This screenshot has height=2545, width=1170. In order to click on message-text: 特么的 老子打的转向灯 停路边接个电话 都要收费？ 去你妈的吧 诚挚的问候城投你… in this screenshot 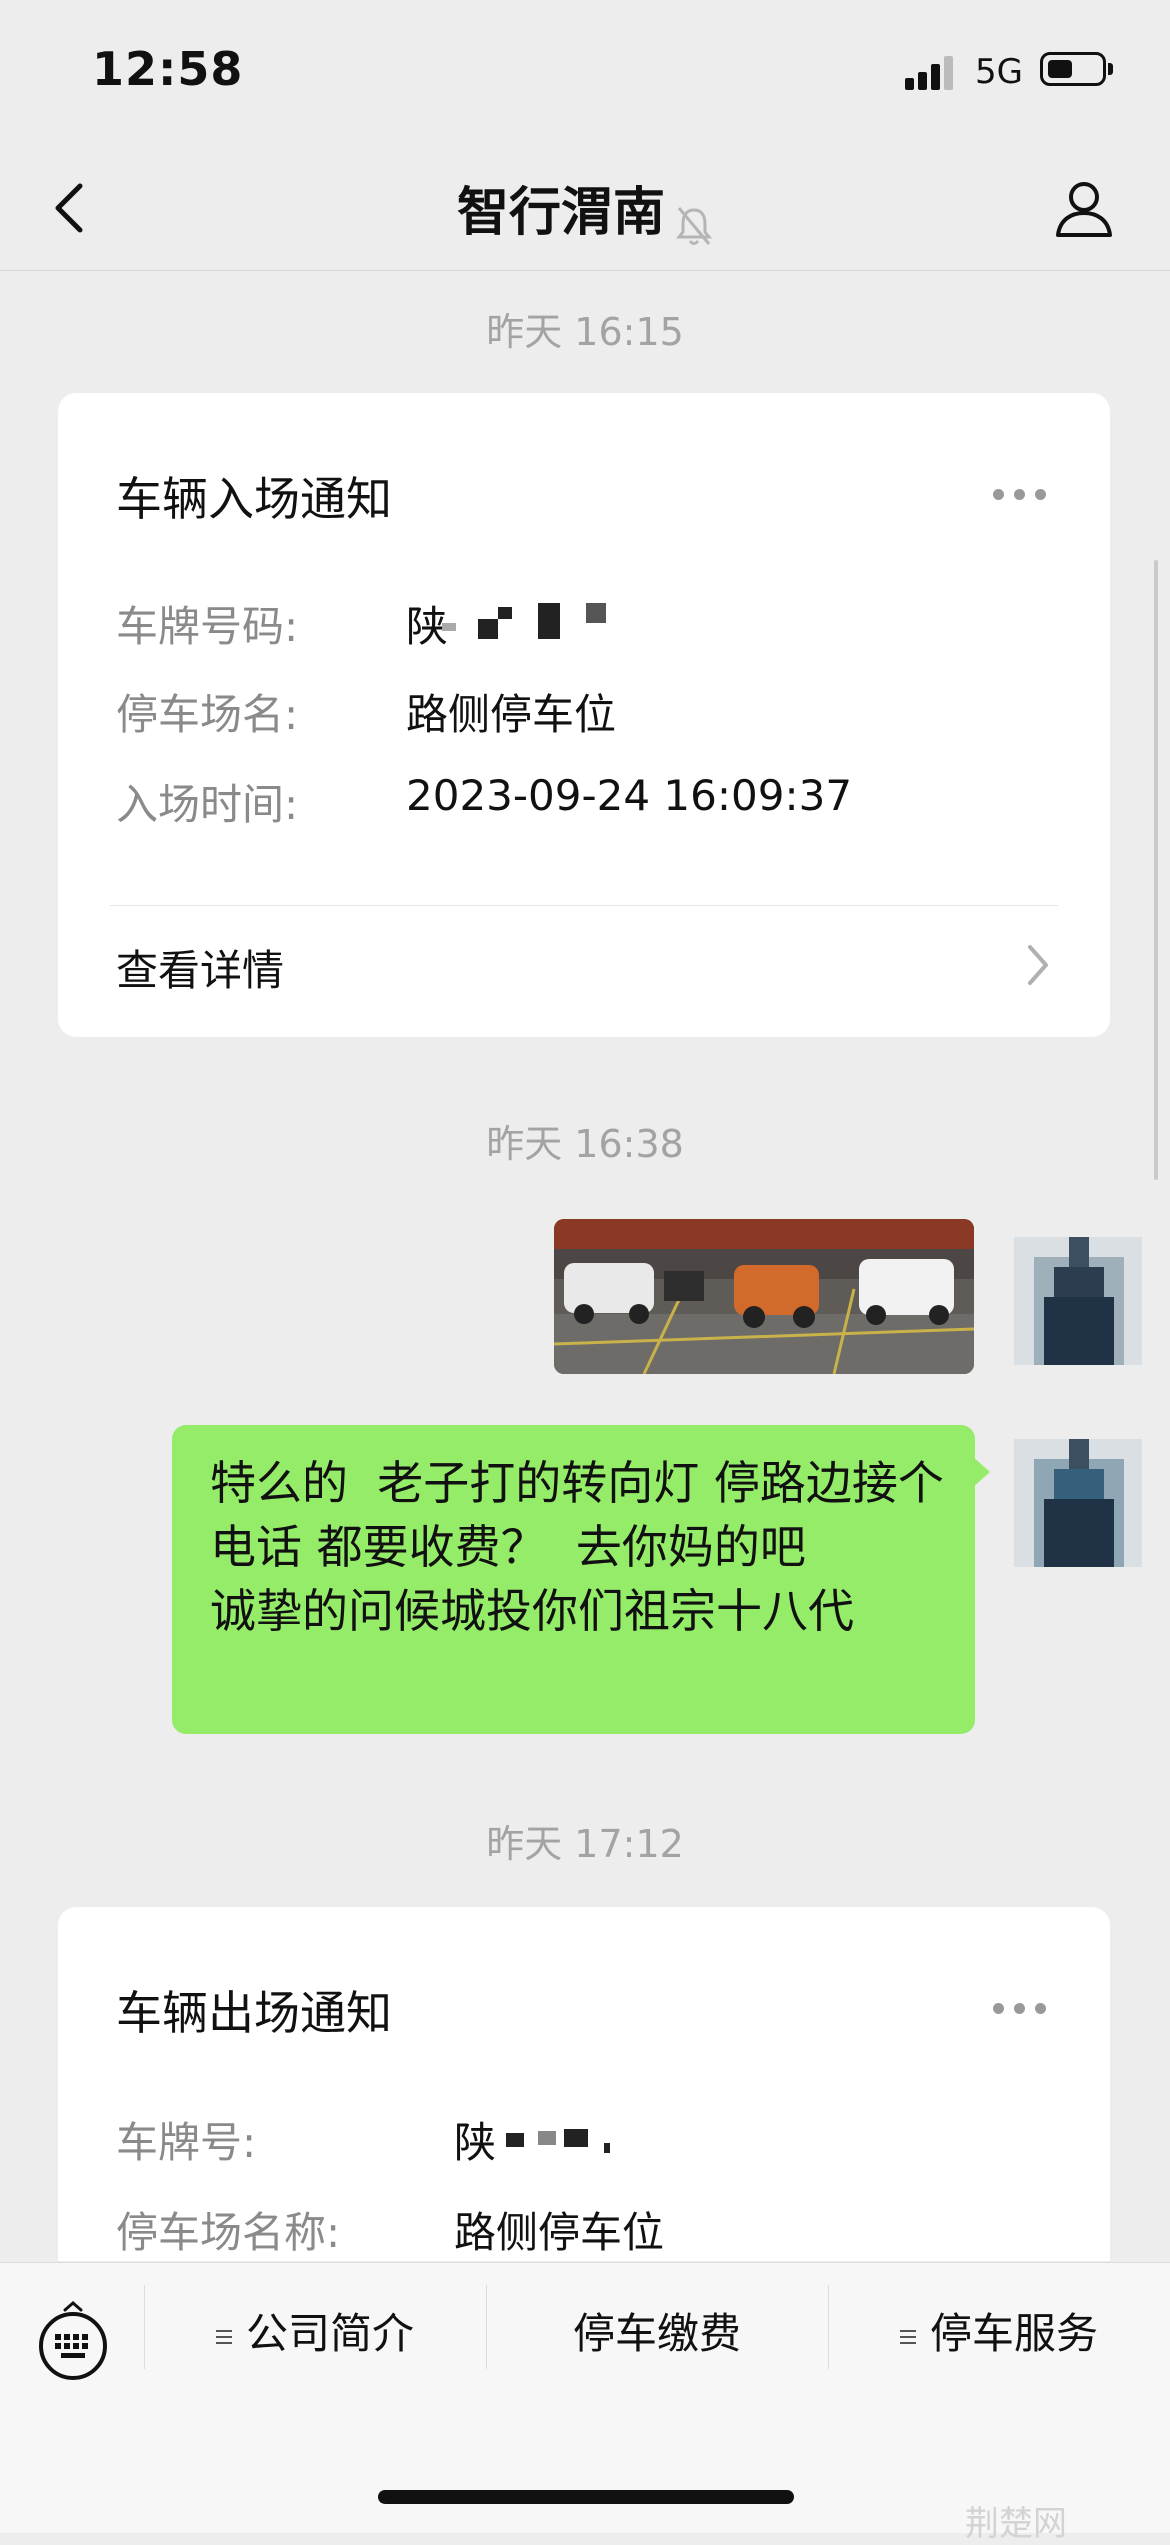, I will do `click(577, 1547)`.